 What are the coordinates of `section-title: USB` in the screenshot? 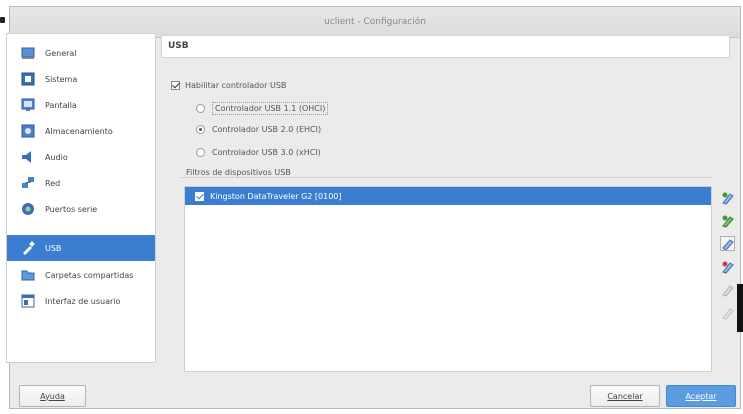 It's located at (178, 46).